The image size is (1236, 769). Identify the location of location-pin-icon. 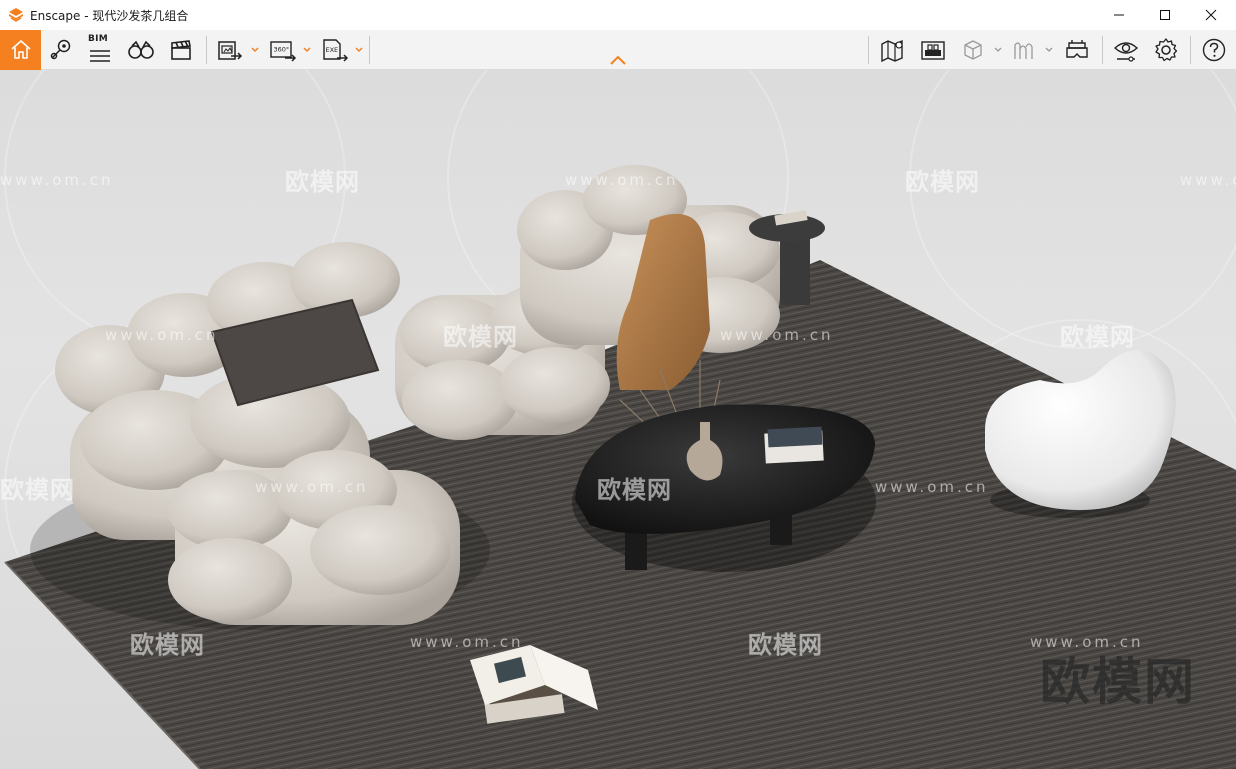
(60, 49).